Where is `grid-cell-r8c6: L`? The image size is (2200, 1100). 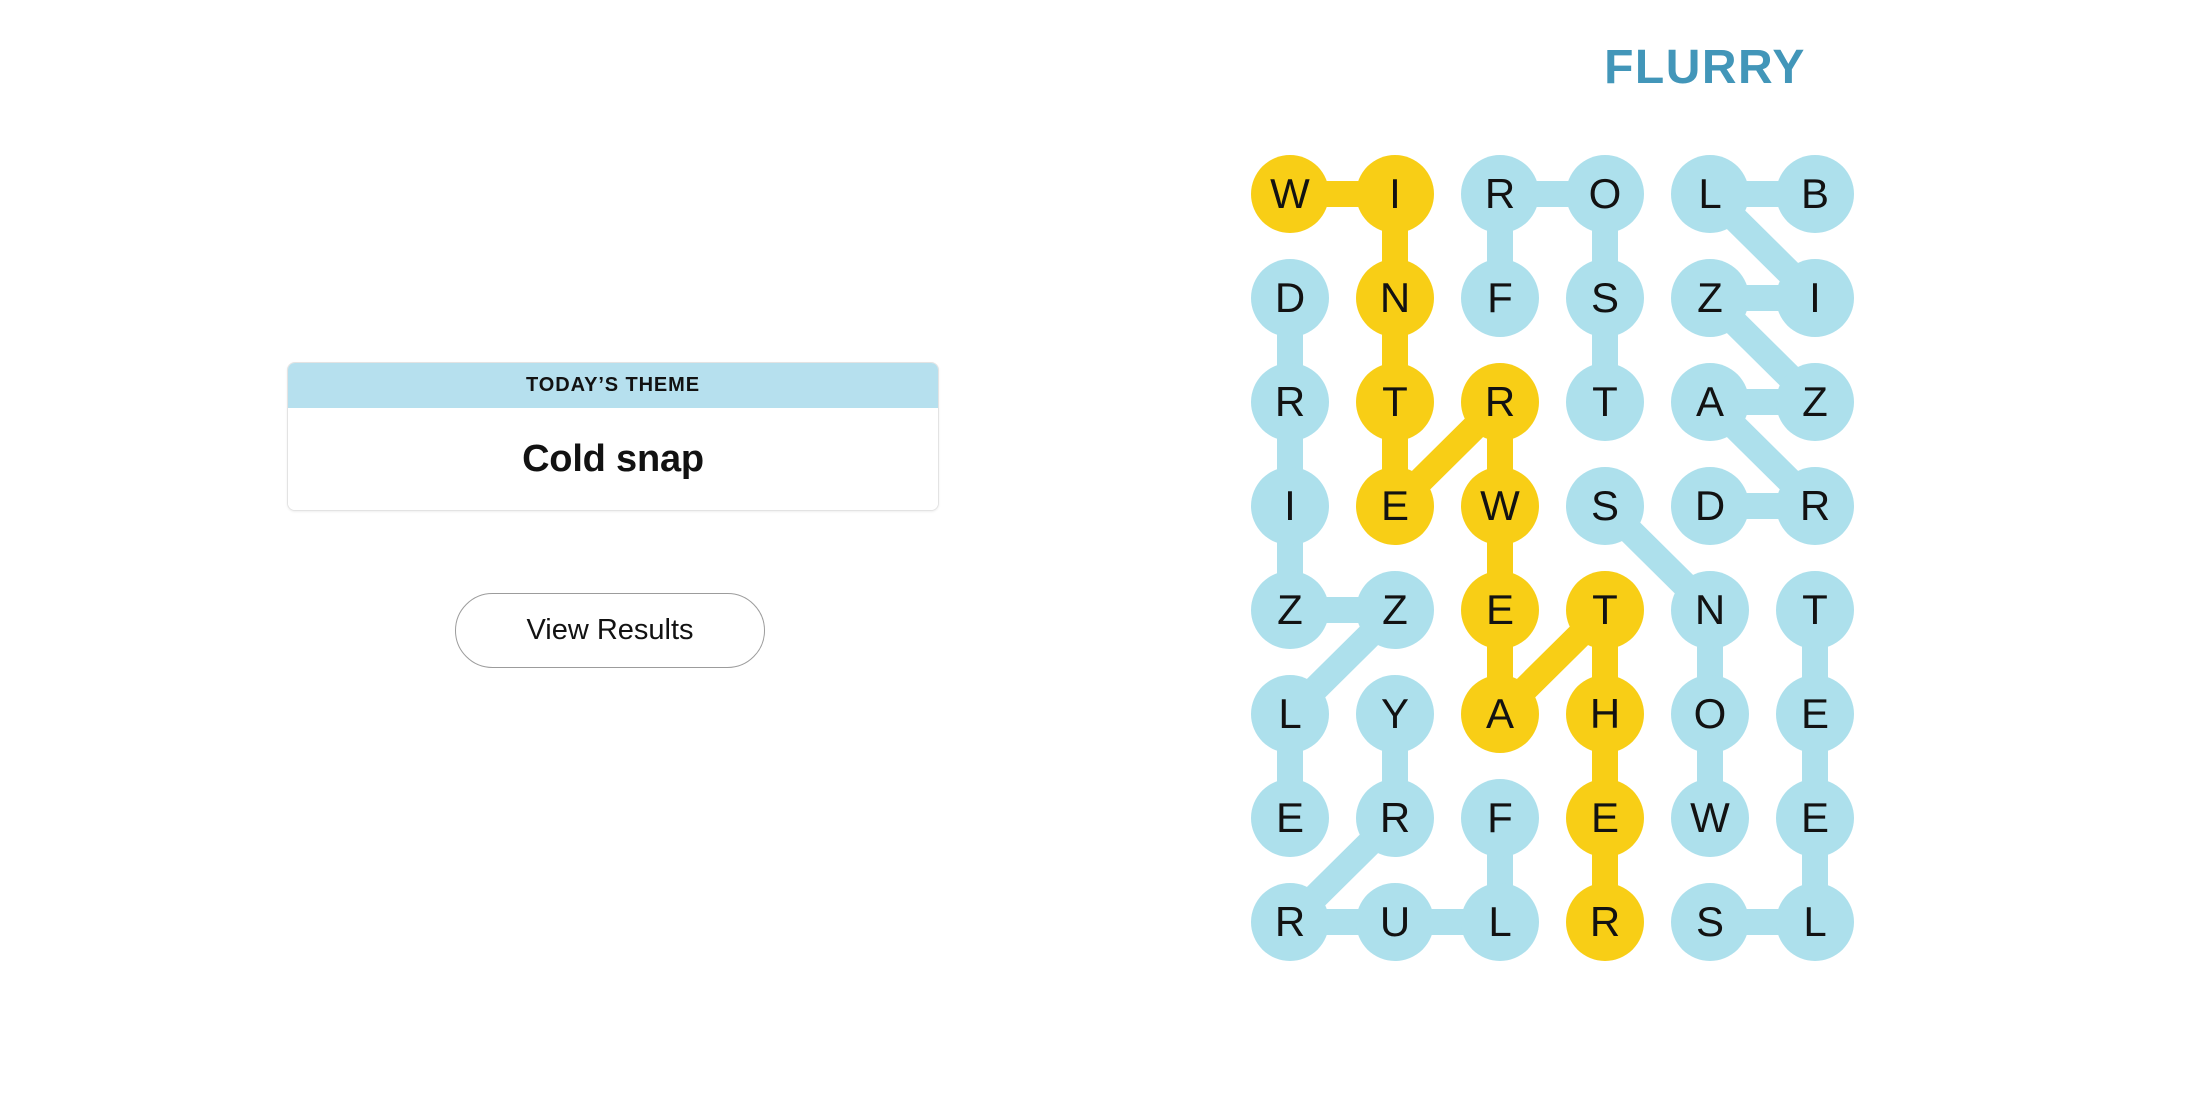 grid-cell-r8c6: L is located at coordinates (1815, 922).